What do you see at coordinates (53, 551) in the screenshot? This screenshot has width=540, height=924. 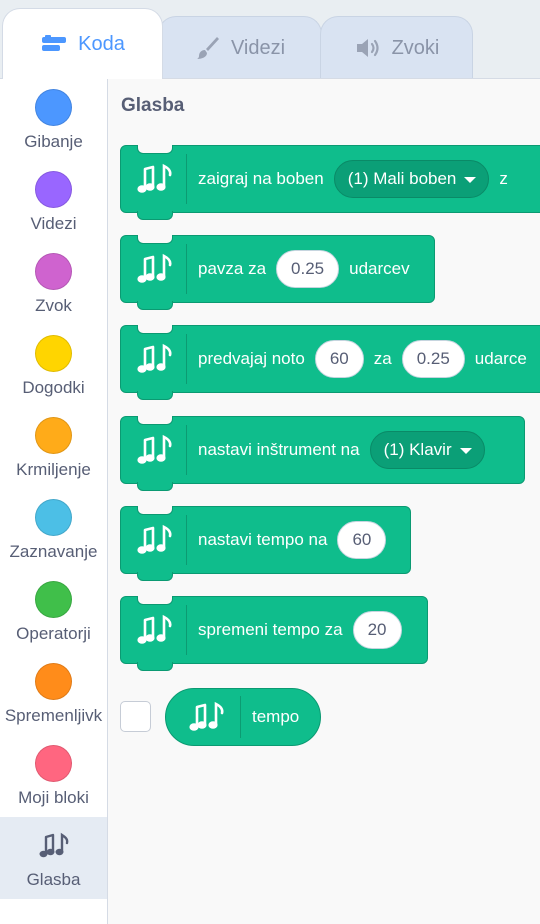 I see `category-label: Zaznavanje` at bounding box center [53, 551].